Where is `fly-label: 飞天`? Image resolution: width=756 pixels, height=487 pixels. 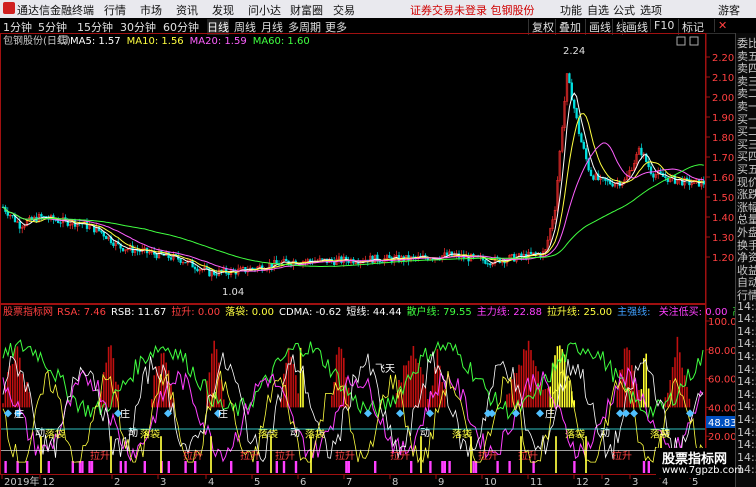
fly-label: 飞天 is located at coordinates (385, 369).